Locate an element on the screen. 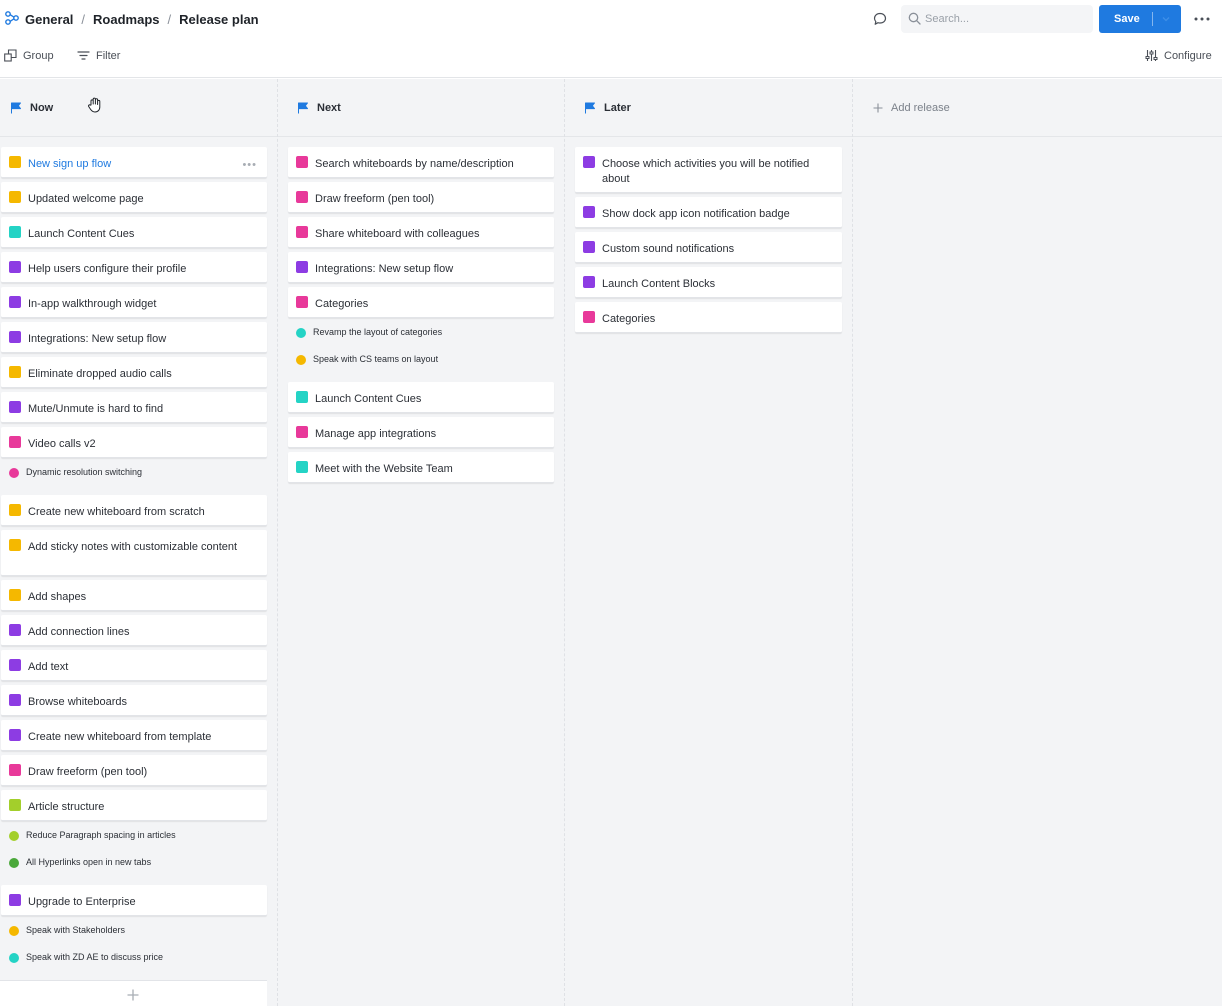 This screenshot has height=1006, width=1222. feature-card: Upgrade to Enterprise is located at coordinates (134, 900).